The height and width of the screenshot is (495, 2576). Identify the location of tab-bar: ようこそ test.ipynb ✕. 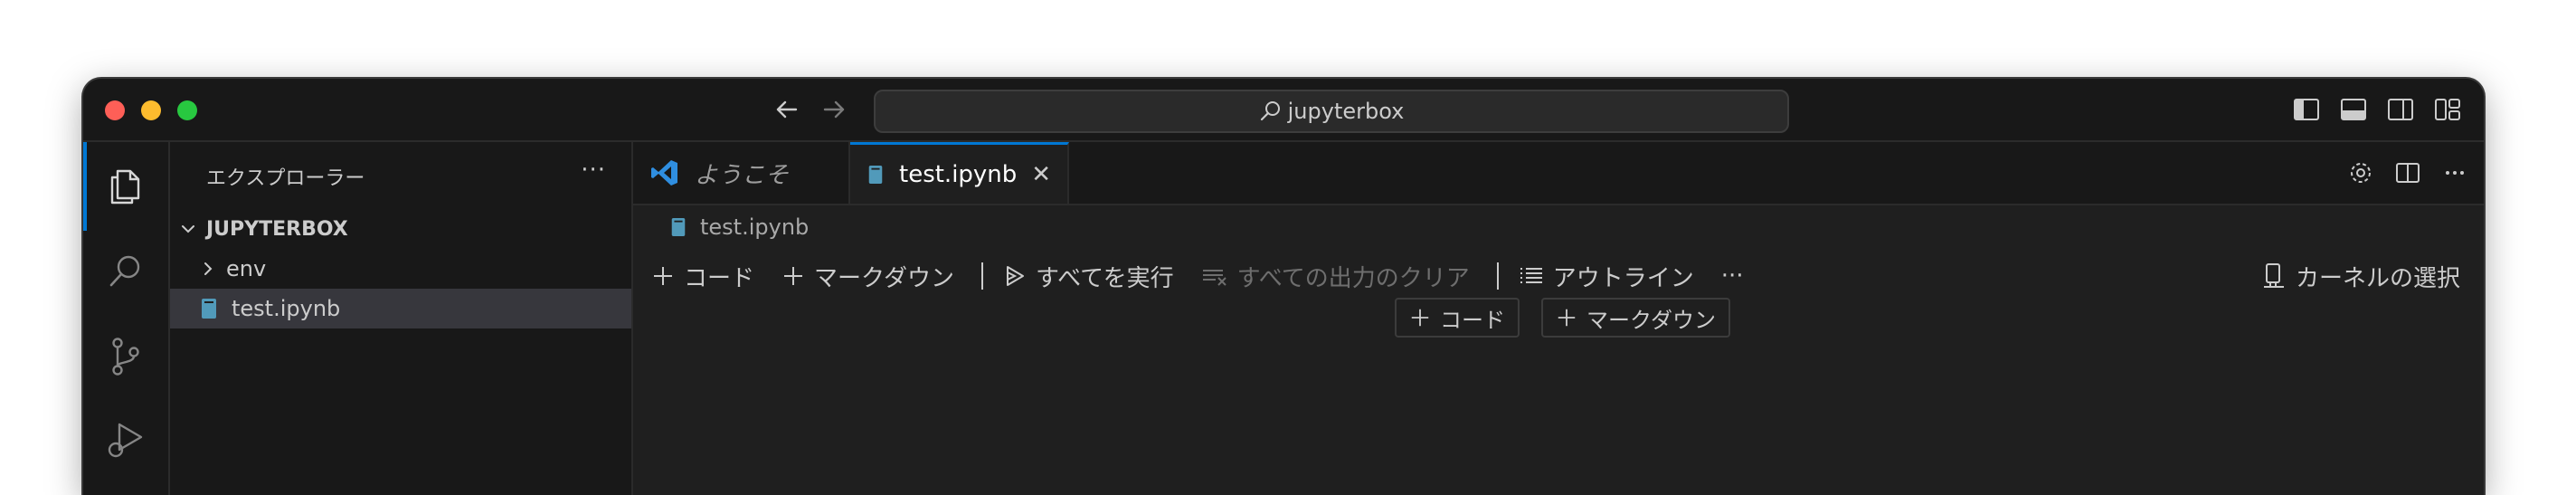
(1558, 174).